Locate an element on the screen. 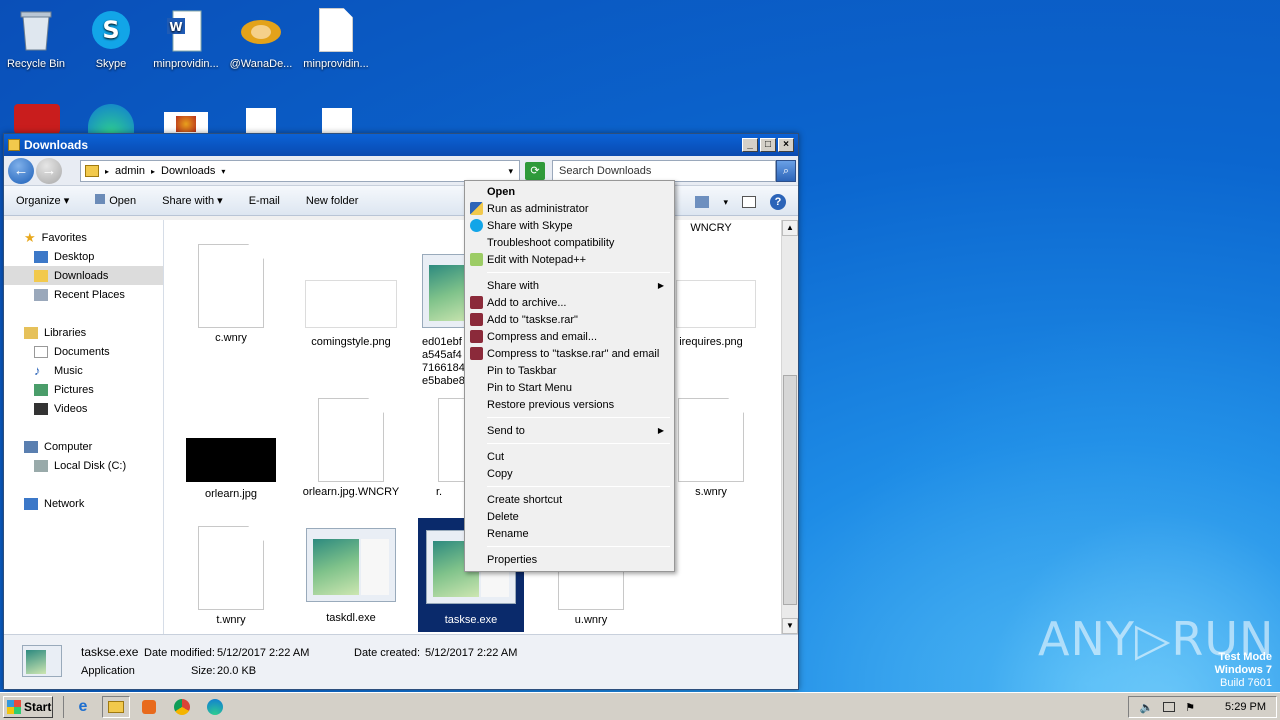 This screenshot has width=1280, height=720. file-item: comingstyle.png is located at coordinates (351, 296).